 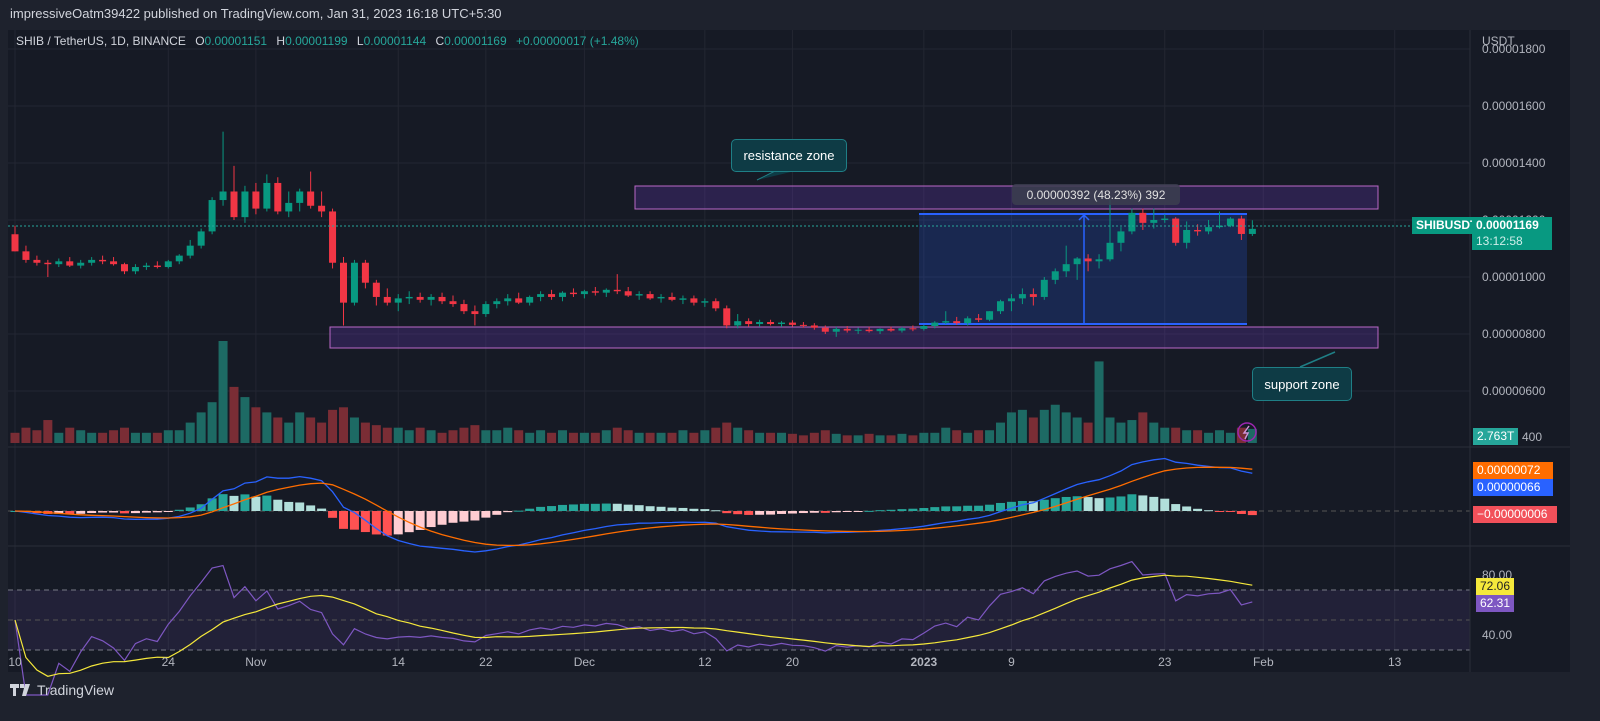 I want to click on tradingview-logo: TradingView, so click(x=62, y=690).